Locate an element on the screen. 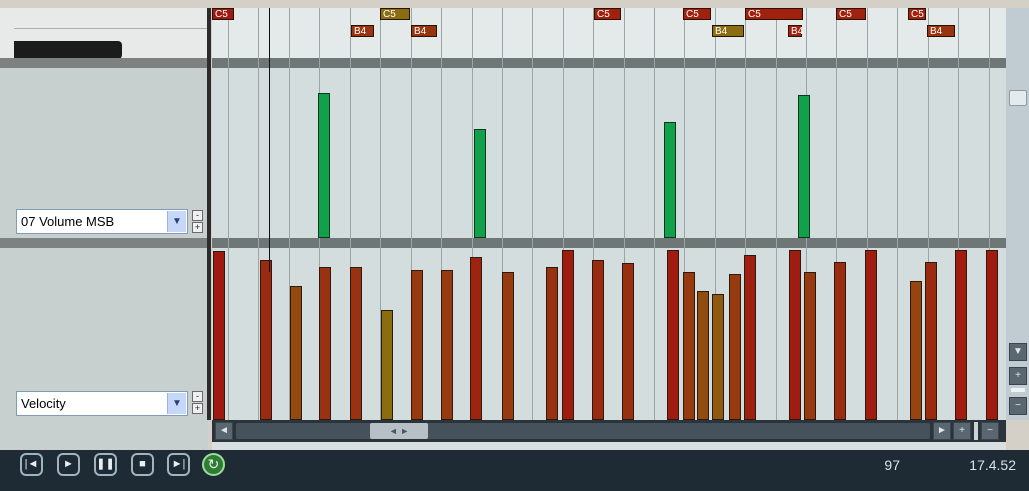 Image resolution: width=1029 pixels, height=491 pixels. cc-lane-collapse-button: - is located at coordinates (197, 215).